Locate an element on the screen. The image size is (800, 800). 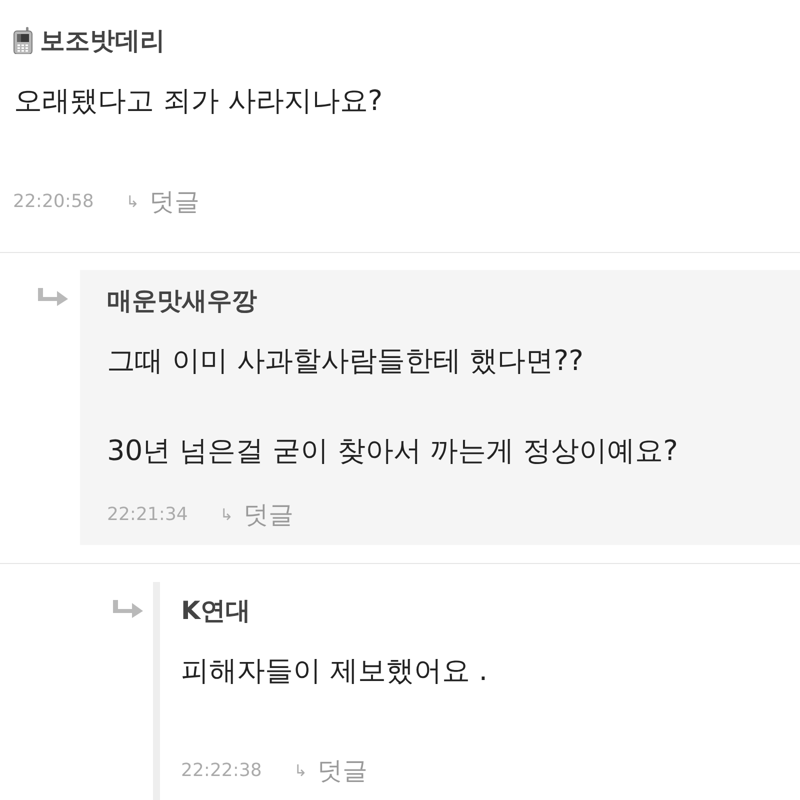
comment-time: 22:21:34 is located at coordinates (147, 514).